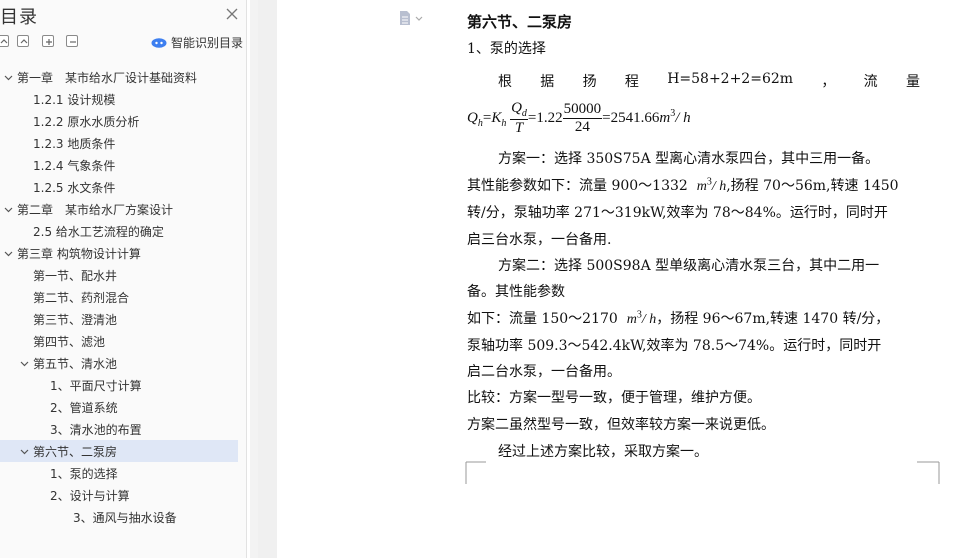 The image size is (974, 558). What do you see at coordinates (125, 517) in the screenshot?
I see `toc-item-label: 3、通风与抽水设备` at bounding box center [125, 517].